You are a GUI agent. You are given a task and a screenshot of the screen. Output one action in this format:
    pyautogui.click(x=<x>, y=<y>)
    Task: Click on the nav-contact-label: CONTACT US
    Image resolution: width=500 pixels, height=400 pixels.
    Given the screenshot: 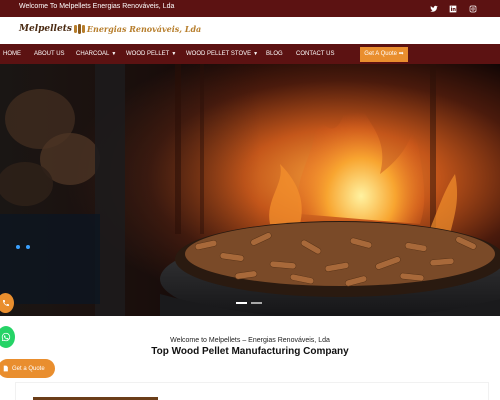 What is the action you would take?
    pyautogui.click(x=315, y=54)
    